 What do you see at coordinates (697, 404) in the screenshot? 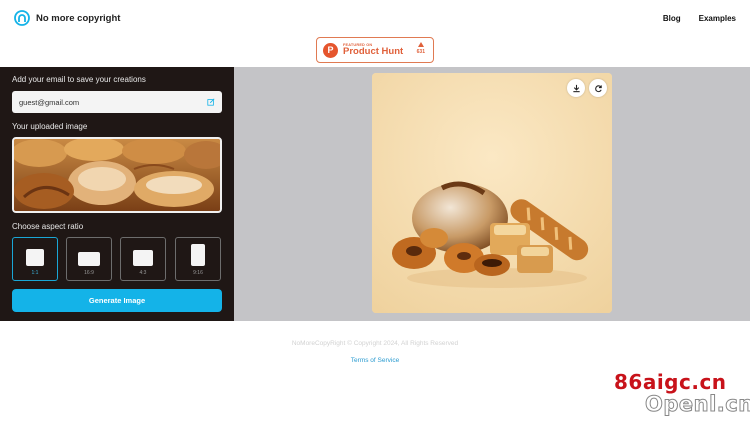
I see `watermark-openl: Openl.cn` at bounding box center [697, 404].